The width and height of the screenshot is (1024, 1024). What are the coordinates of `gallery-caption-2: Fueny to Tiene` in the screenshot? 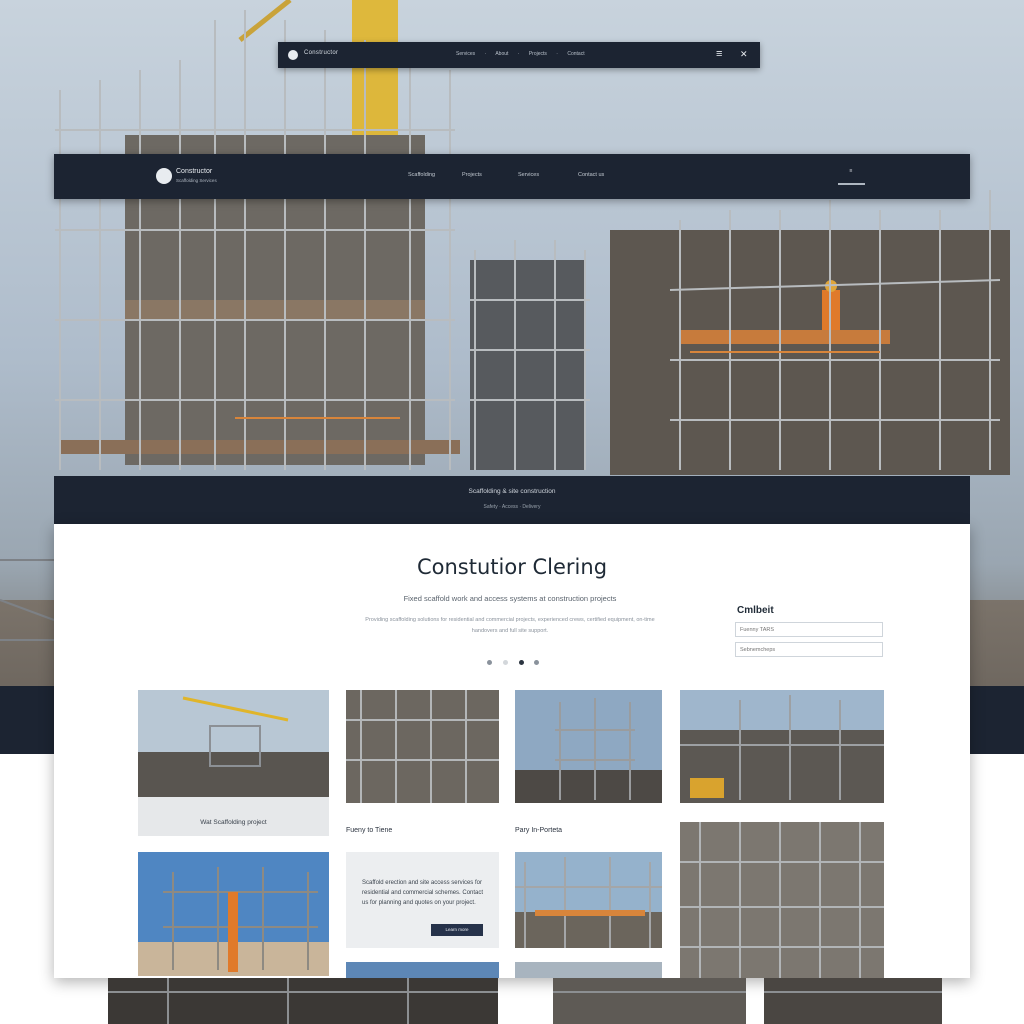 It's located at (369, 830).